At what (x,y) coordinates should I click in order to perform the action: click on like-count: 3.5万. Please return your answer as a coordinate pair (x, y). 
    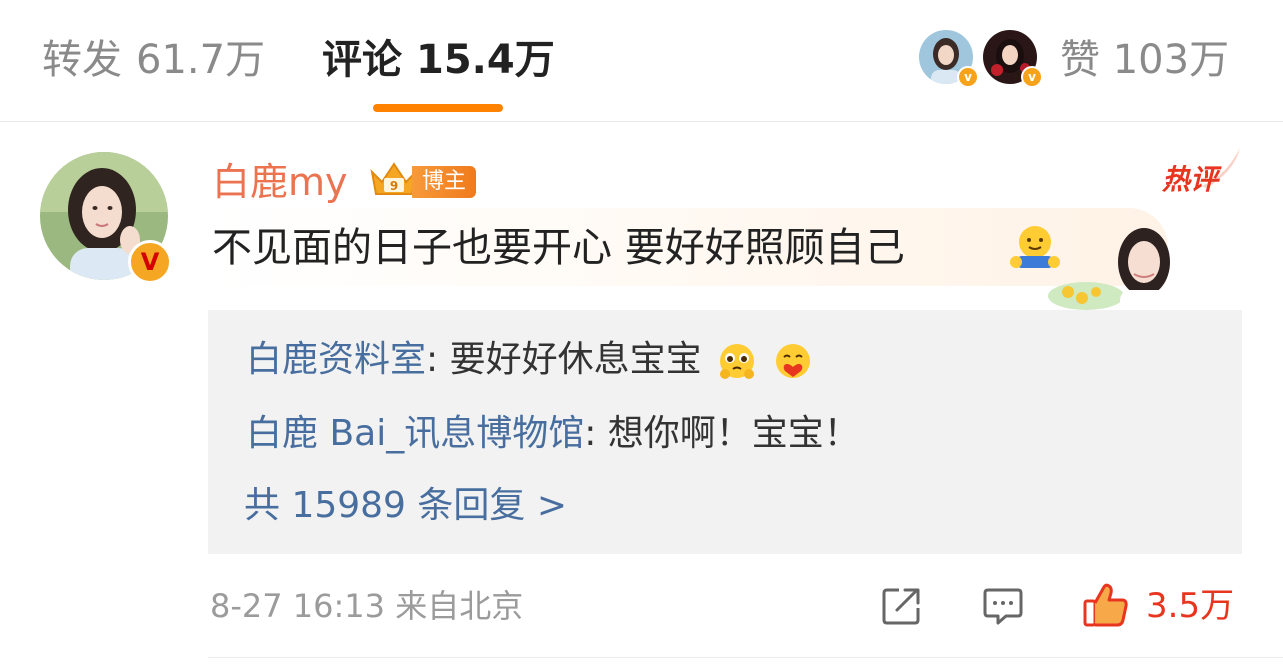
    Looking at the image, I should click on (1190, 606).